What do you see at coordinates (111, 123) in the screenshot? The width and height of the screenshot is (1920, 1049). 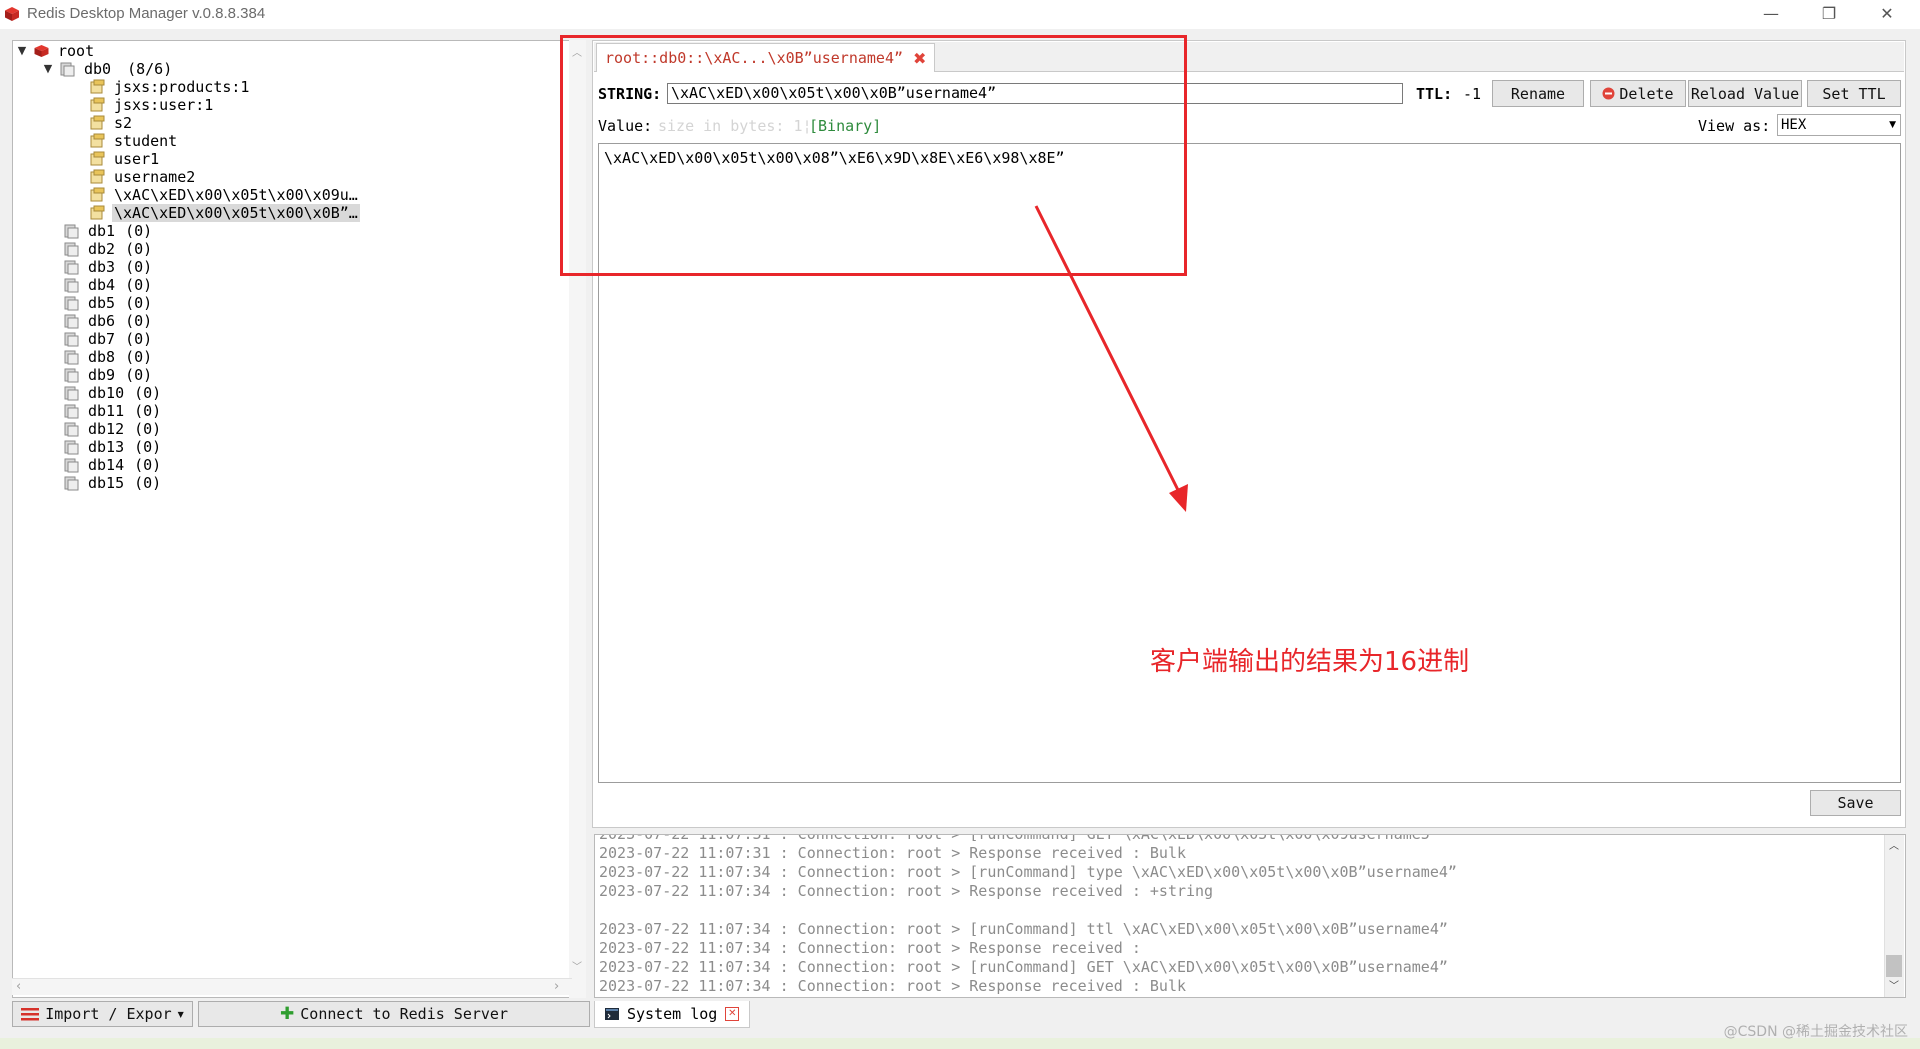 I see `tree-item-key: s2` at bounding box center [111, 123].